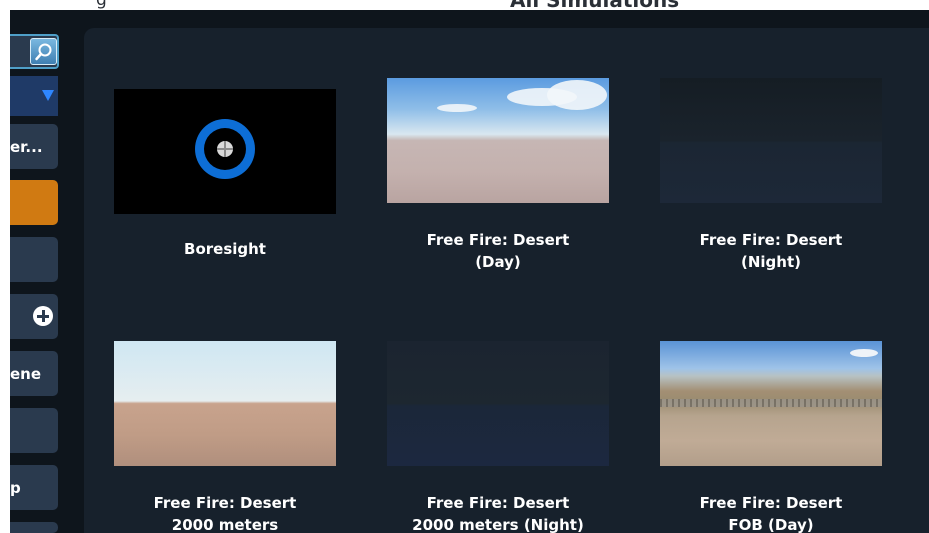  Describe the element at coordinates (464, 5) in the screenshot. I see `header-strip: g All Simulations` at that location.